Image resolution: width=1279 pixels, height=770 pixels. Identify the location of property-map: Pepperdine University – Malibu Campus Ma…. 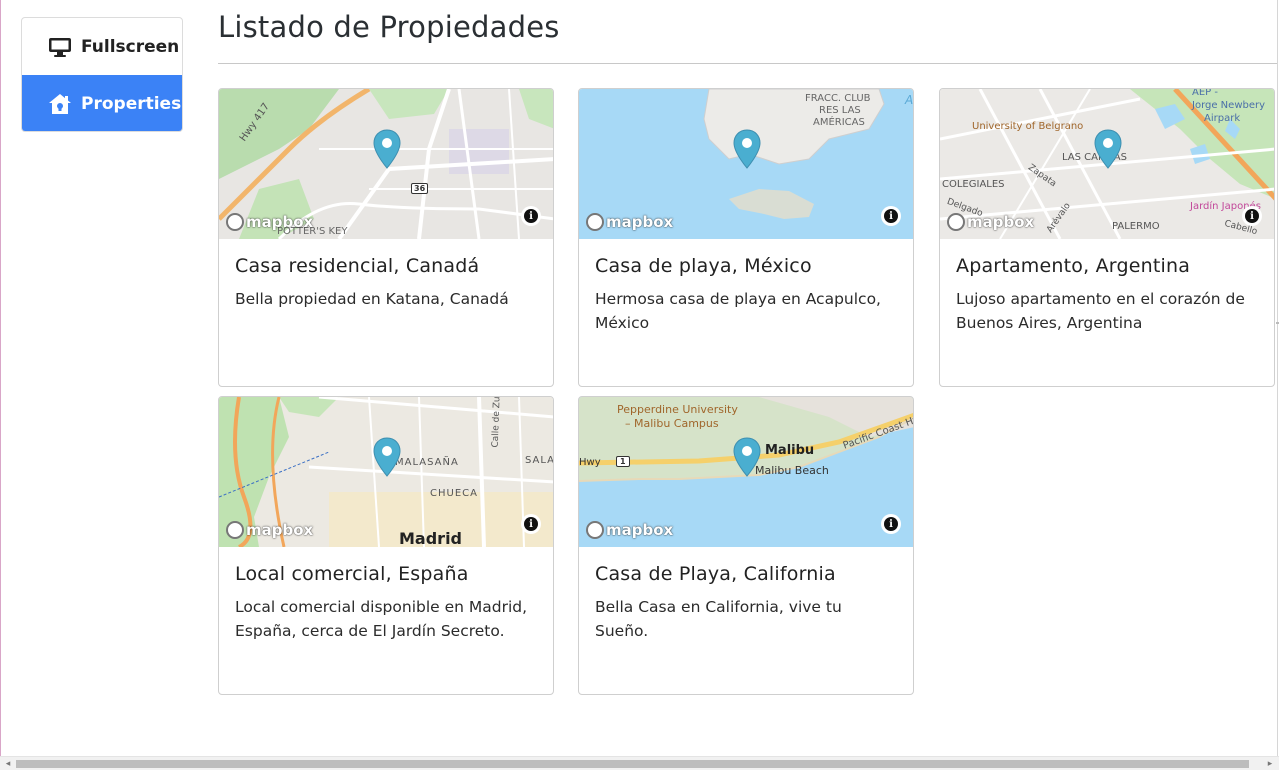
(746, 472).